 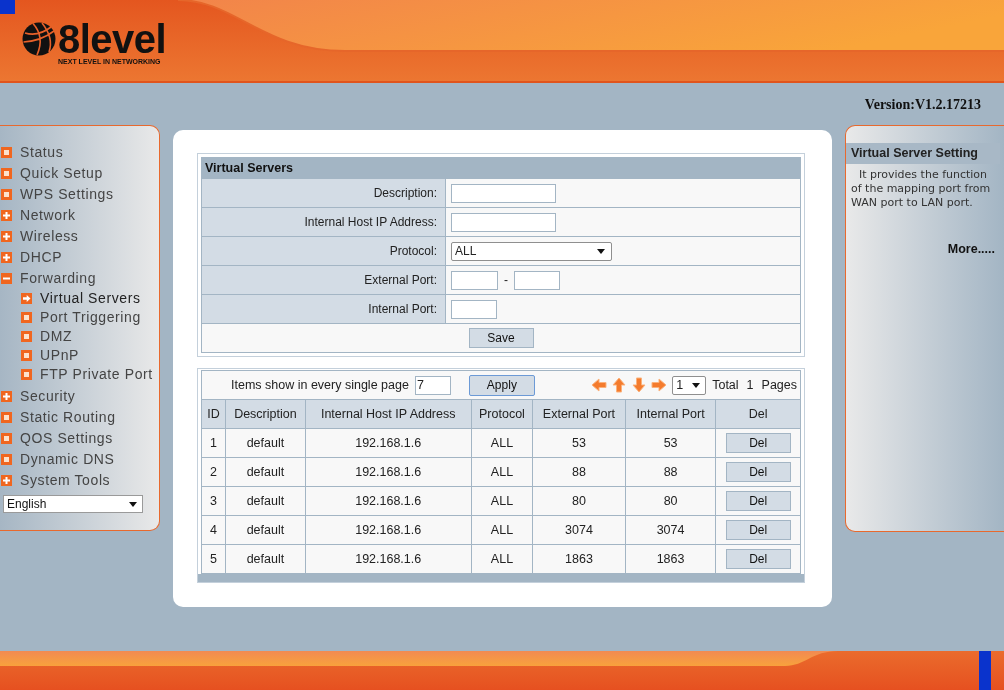 What do you see at coordinates (388, 414) in the screenshot?
I see `column-header: Internal Host IP Address` at bounding box center [388, 414].